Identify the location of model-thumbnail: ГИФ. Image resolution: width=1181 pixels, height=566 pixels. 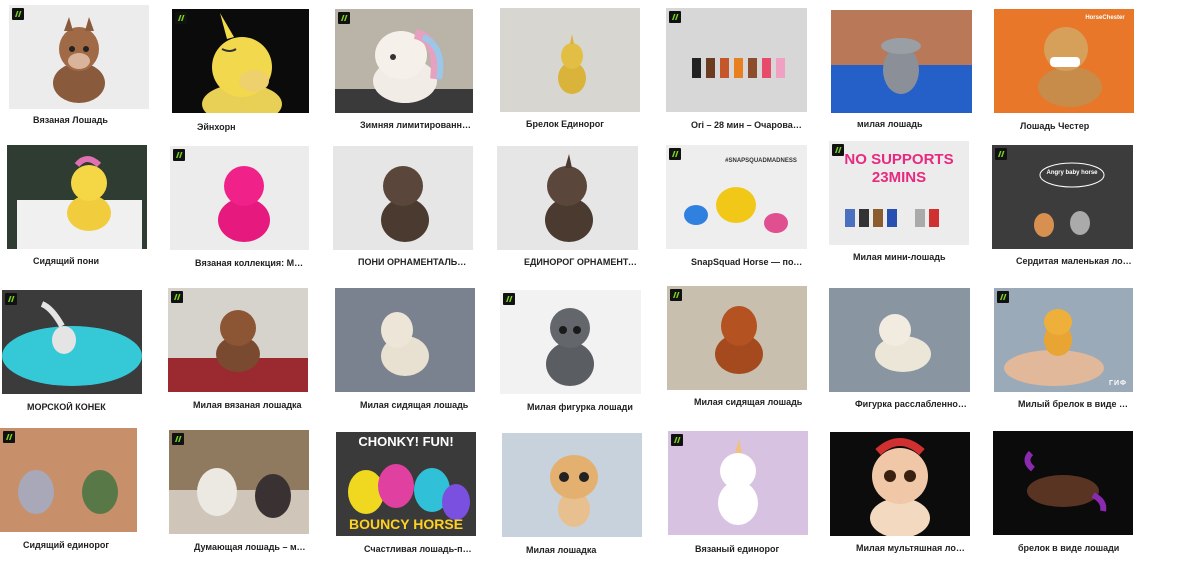
(1063, 340).